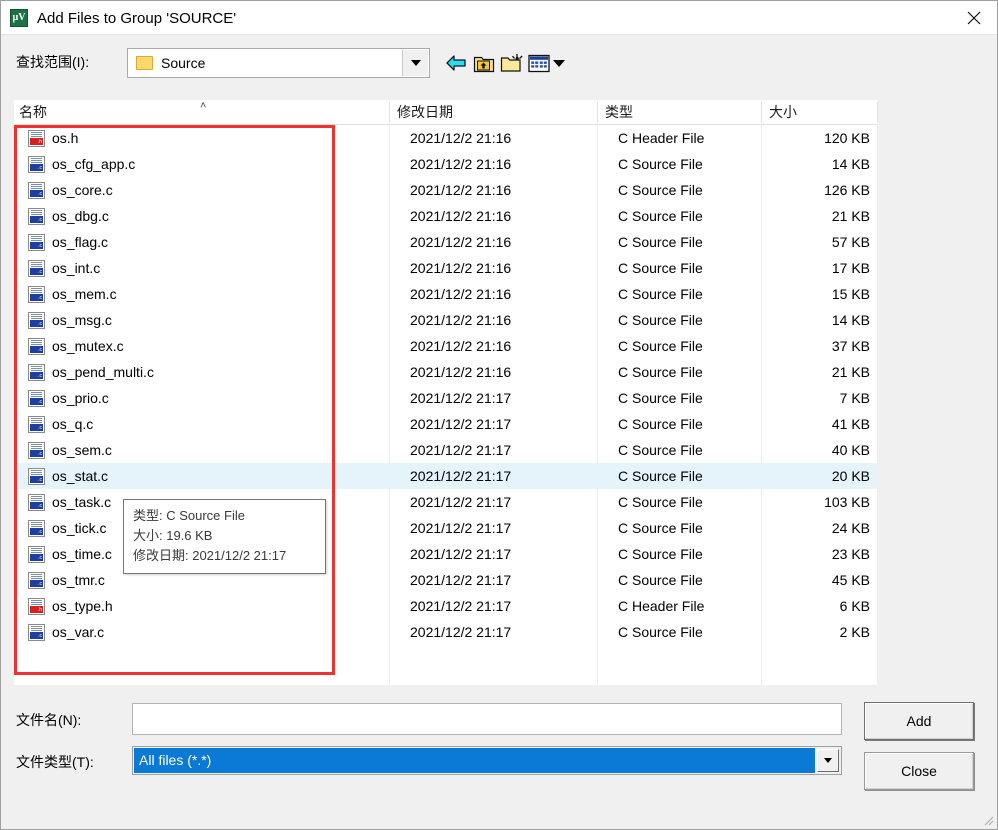 The height and width of the screenshot is (830, 998). Describe the element at coordinates (65, 138) in the screenshot. I see `file-name-text: os.h` at that location.